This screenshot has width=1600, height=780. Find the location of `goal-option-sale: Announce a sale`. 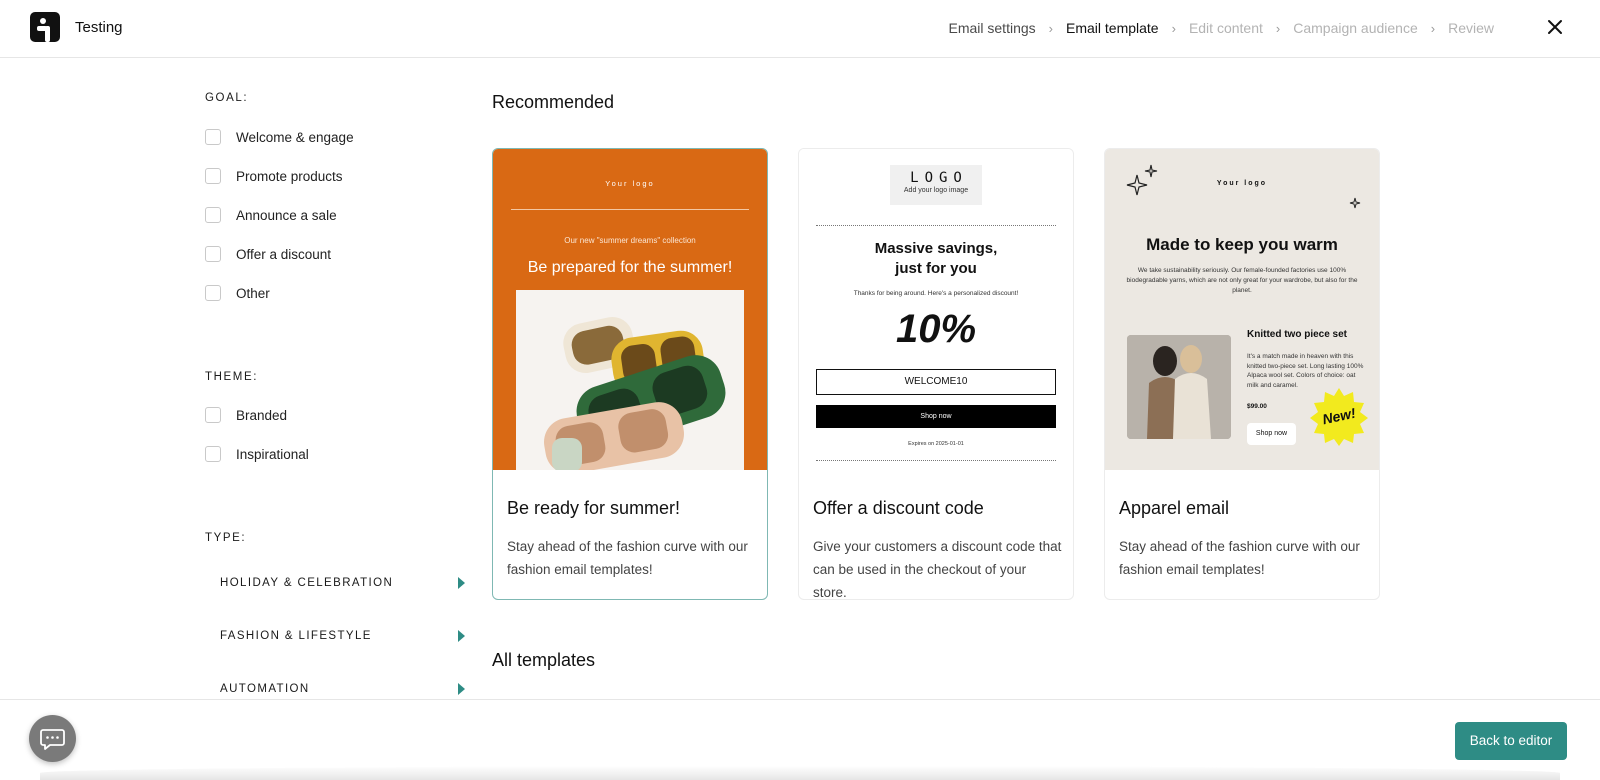

goal-option-sale: Announce a sale is located at coordinates (271, 215).